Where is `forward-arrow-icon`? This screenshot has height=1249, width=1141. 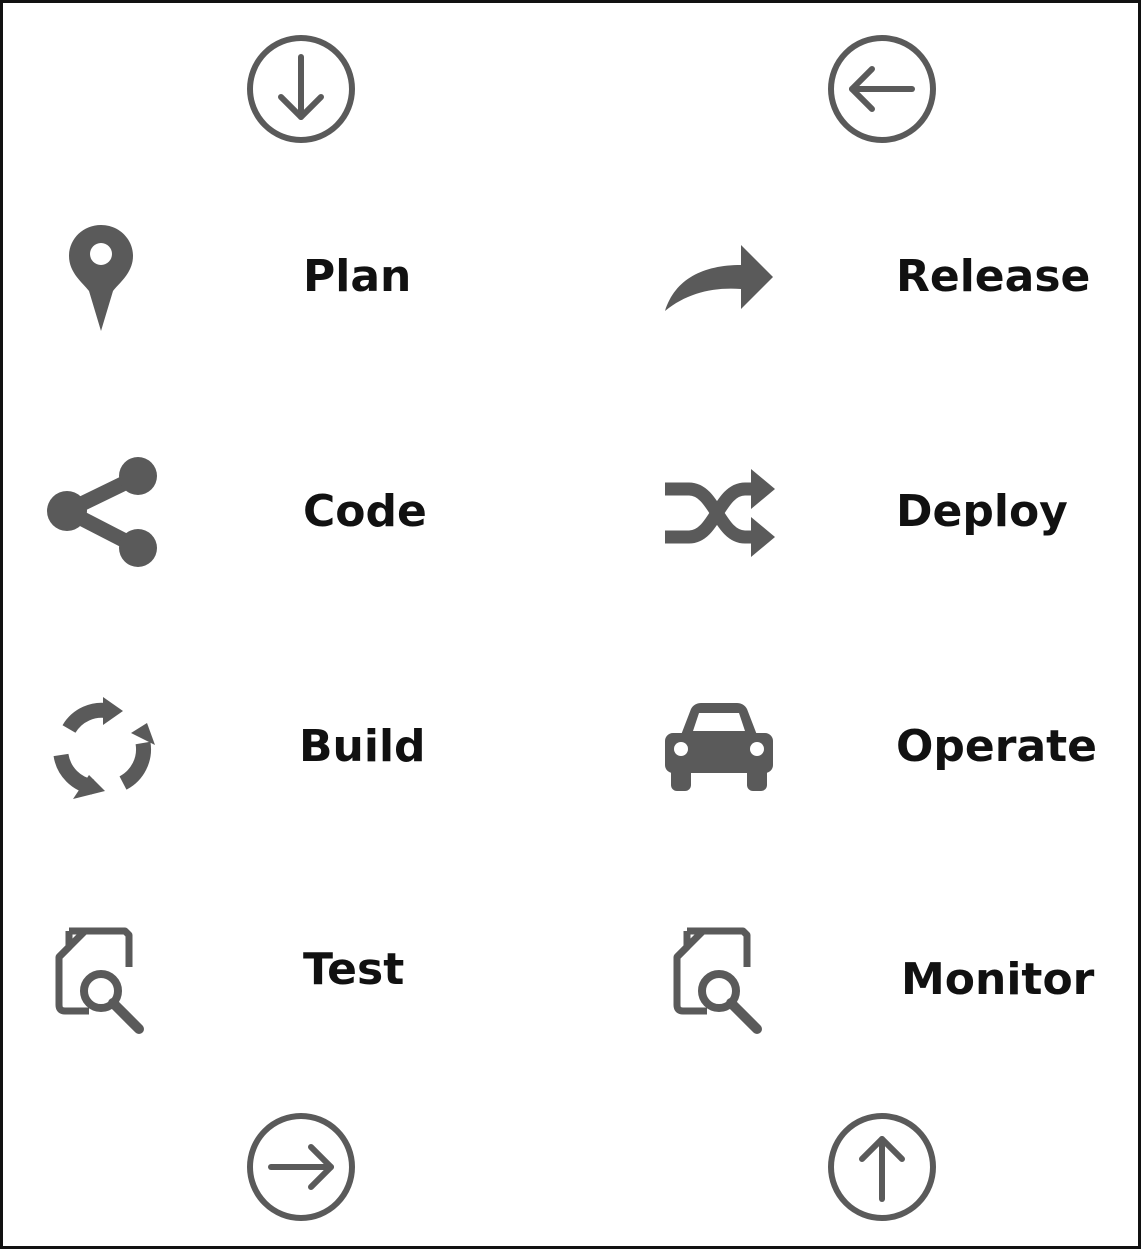
forward-arrow-icon is located at coordinates (719, 279).